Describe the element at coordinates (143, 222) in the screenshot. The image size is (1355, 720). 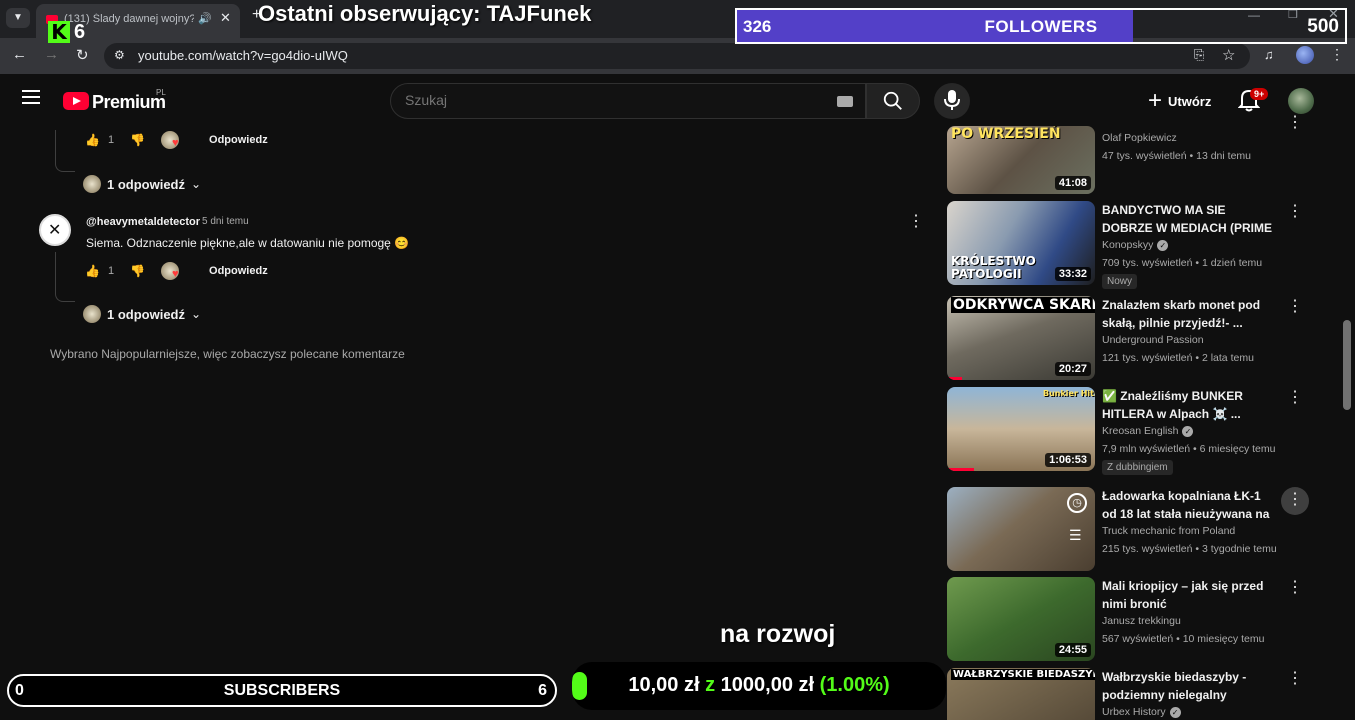
I see `comment-author: @heavymetaldetector` at that location.